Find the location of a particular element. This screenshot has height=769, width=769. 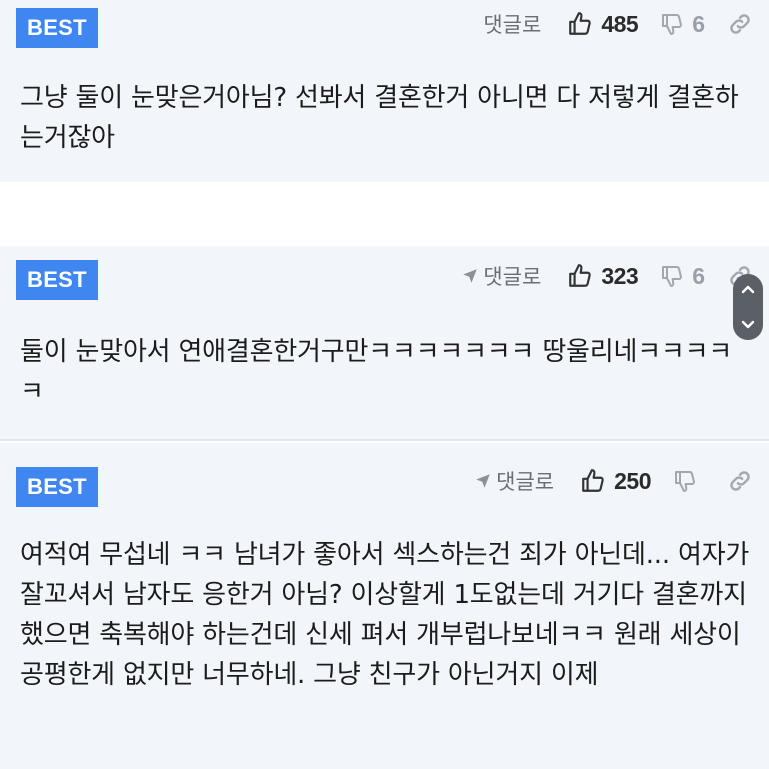

like-count: 323 is located at coordinates (620, 275).